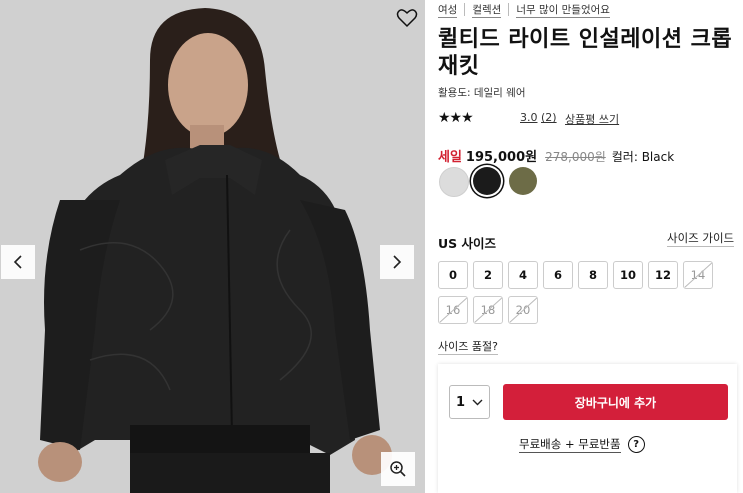 The height and width of the screenshot is (493, 743). What do you see at coordinates (549, 117) in the screenshot?
I see `review-count-link: (2)` at bounding box center [549, 117].